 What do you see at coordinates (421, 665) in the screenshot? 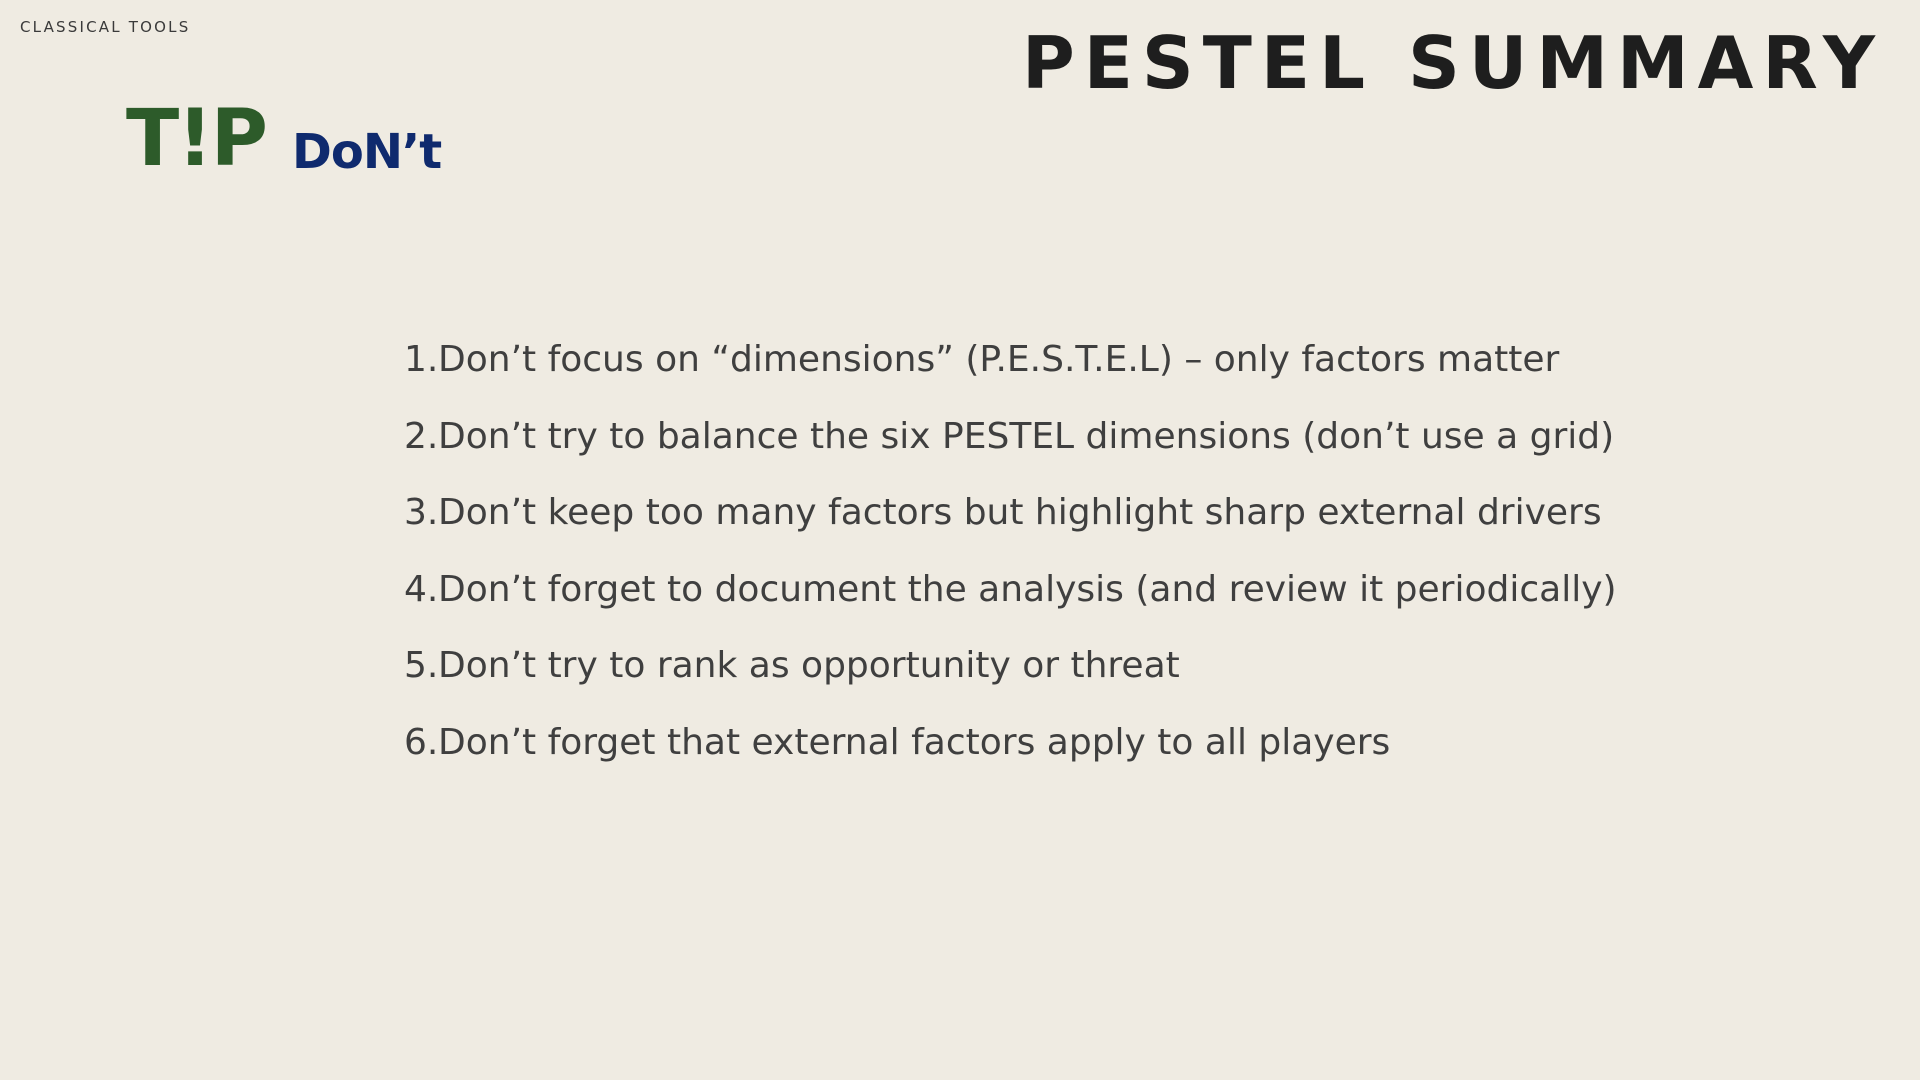
I see `tip-number: 5.` at bounding box center [421, 665].